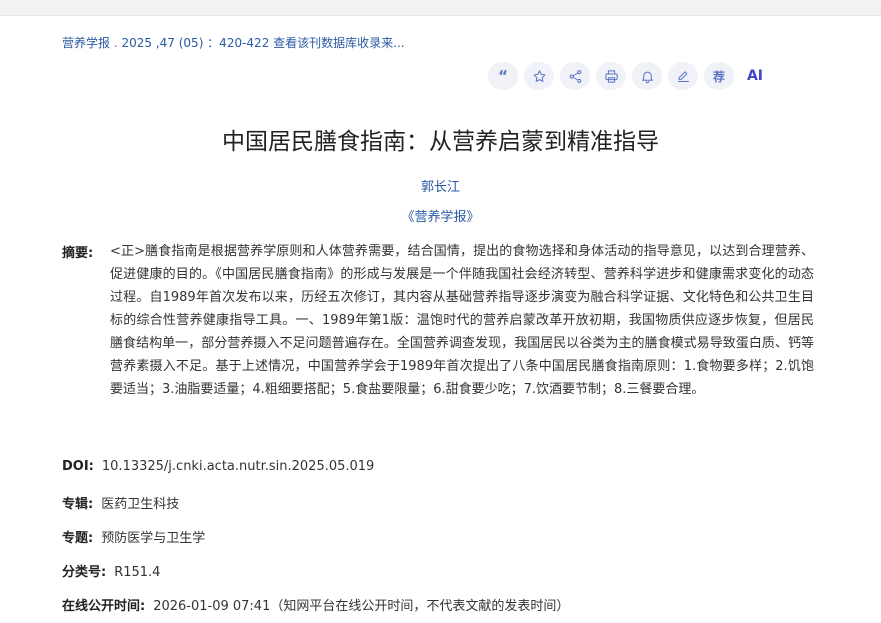 This screenshot has width=881, height=623. I want to click on printer-icon, so click(611, 76).